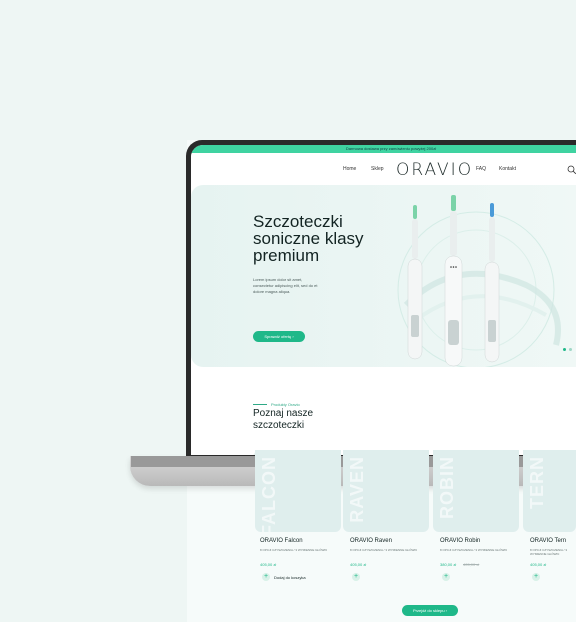 The height and width of the screenshot is (622, 576). What do you see at coordinates (298, 491) in the screenshot?
I see `product-image-falcon: FALCON` at bounding box center [298, 491].